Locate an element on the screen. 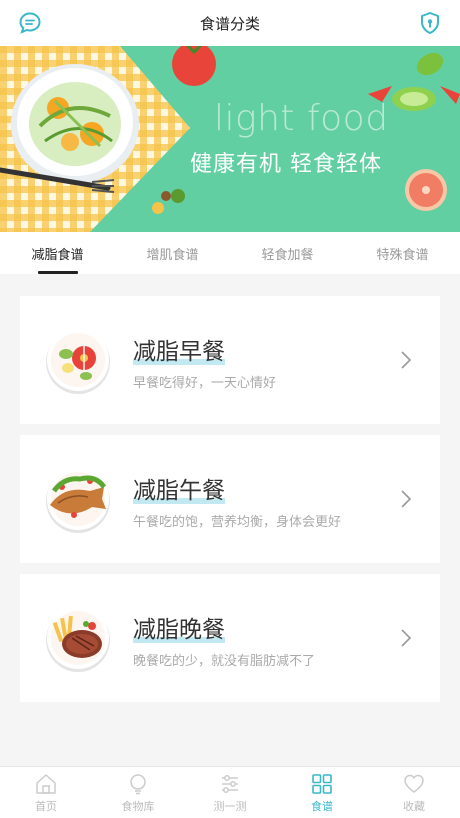 This screenshot has height=818, width=460. steak-plate-icon is located at coordinates (78, 639).